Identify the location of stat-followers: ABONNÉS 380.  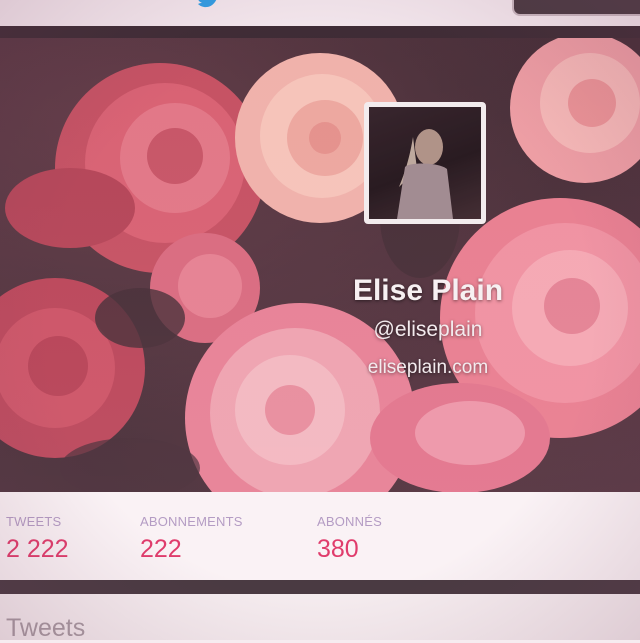
(349, 539).